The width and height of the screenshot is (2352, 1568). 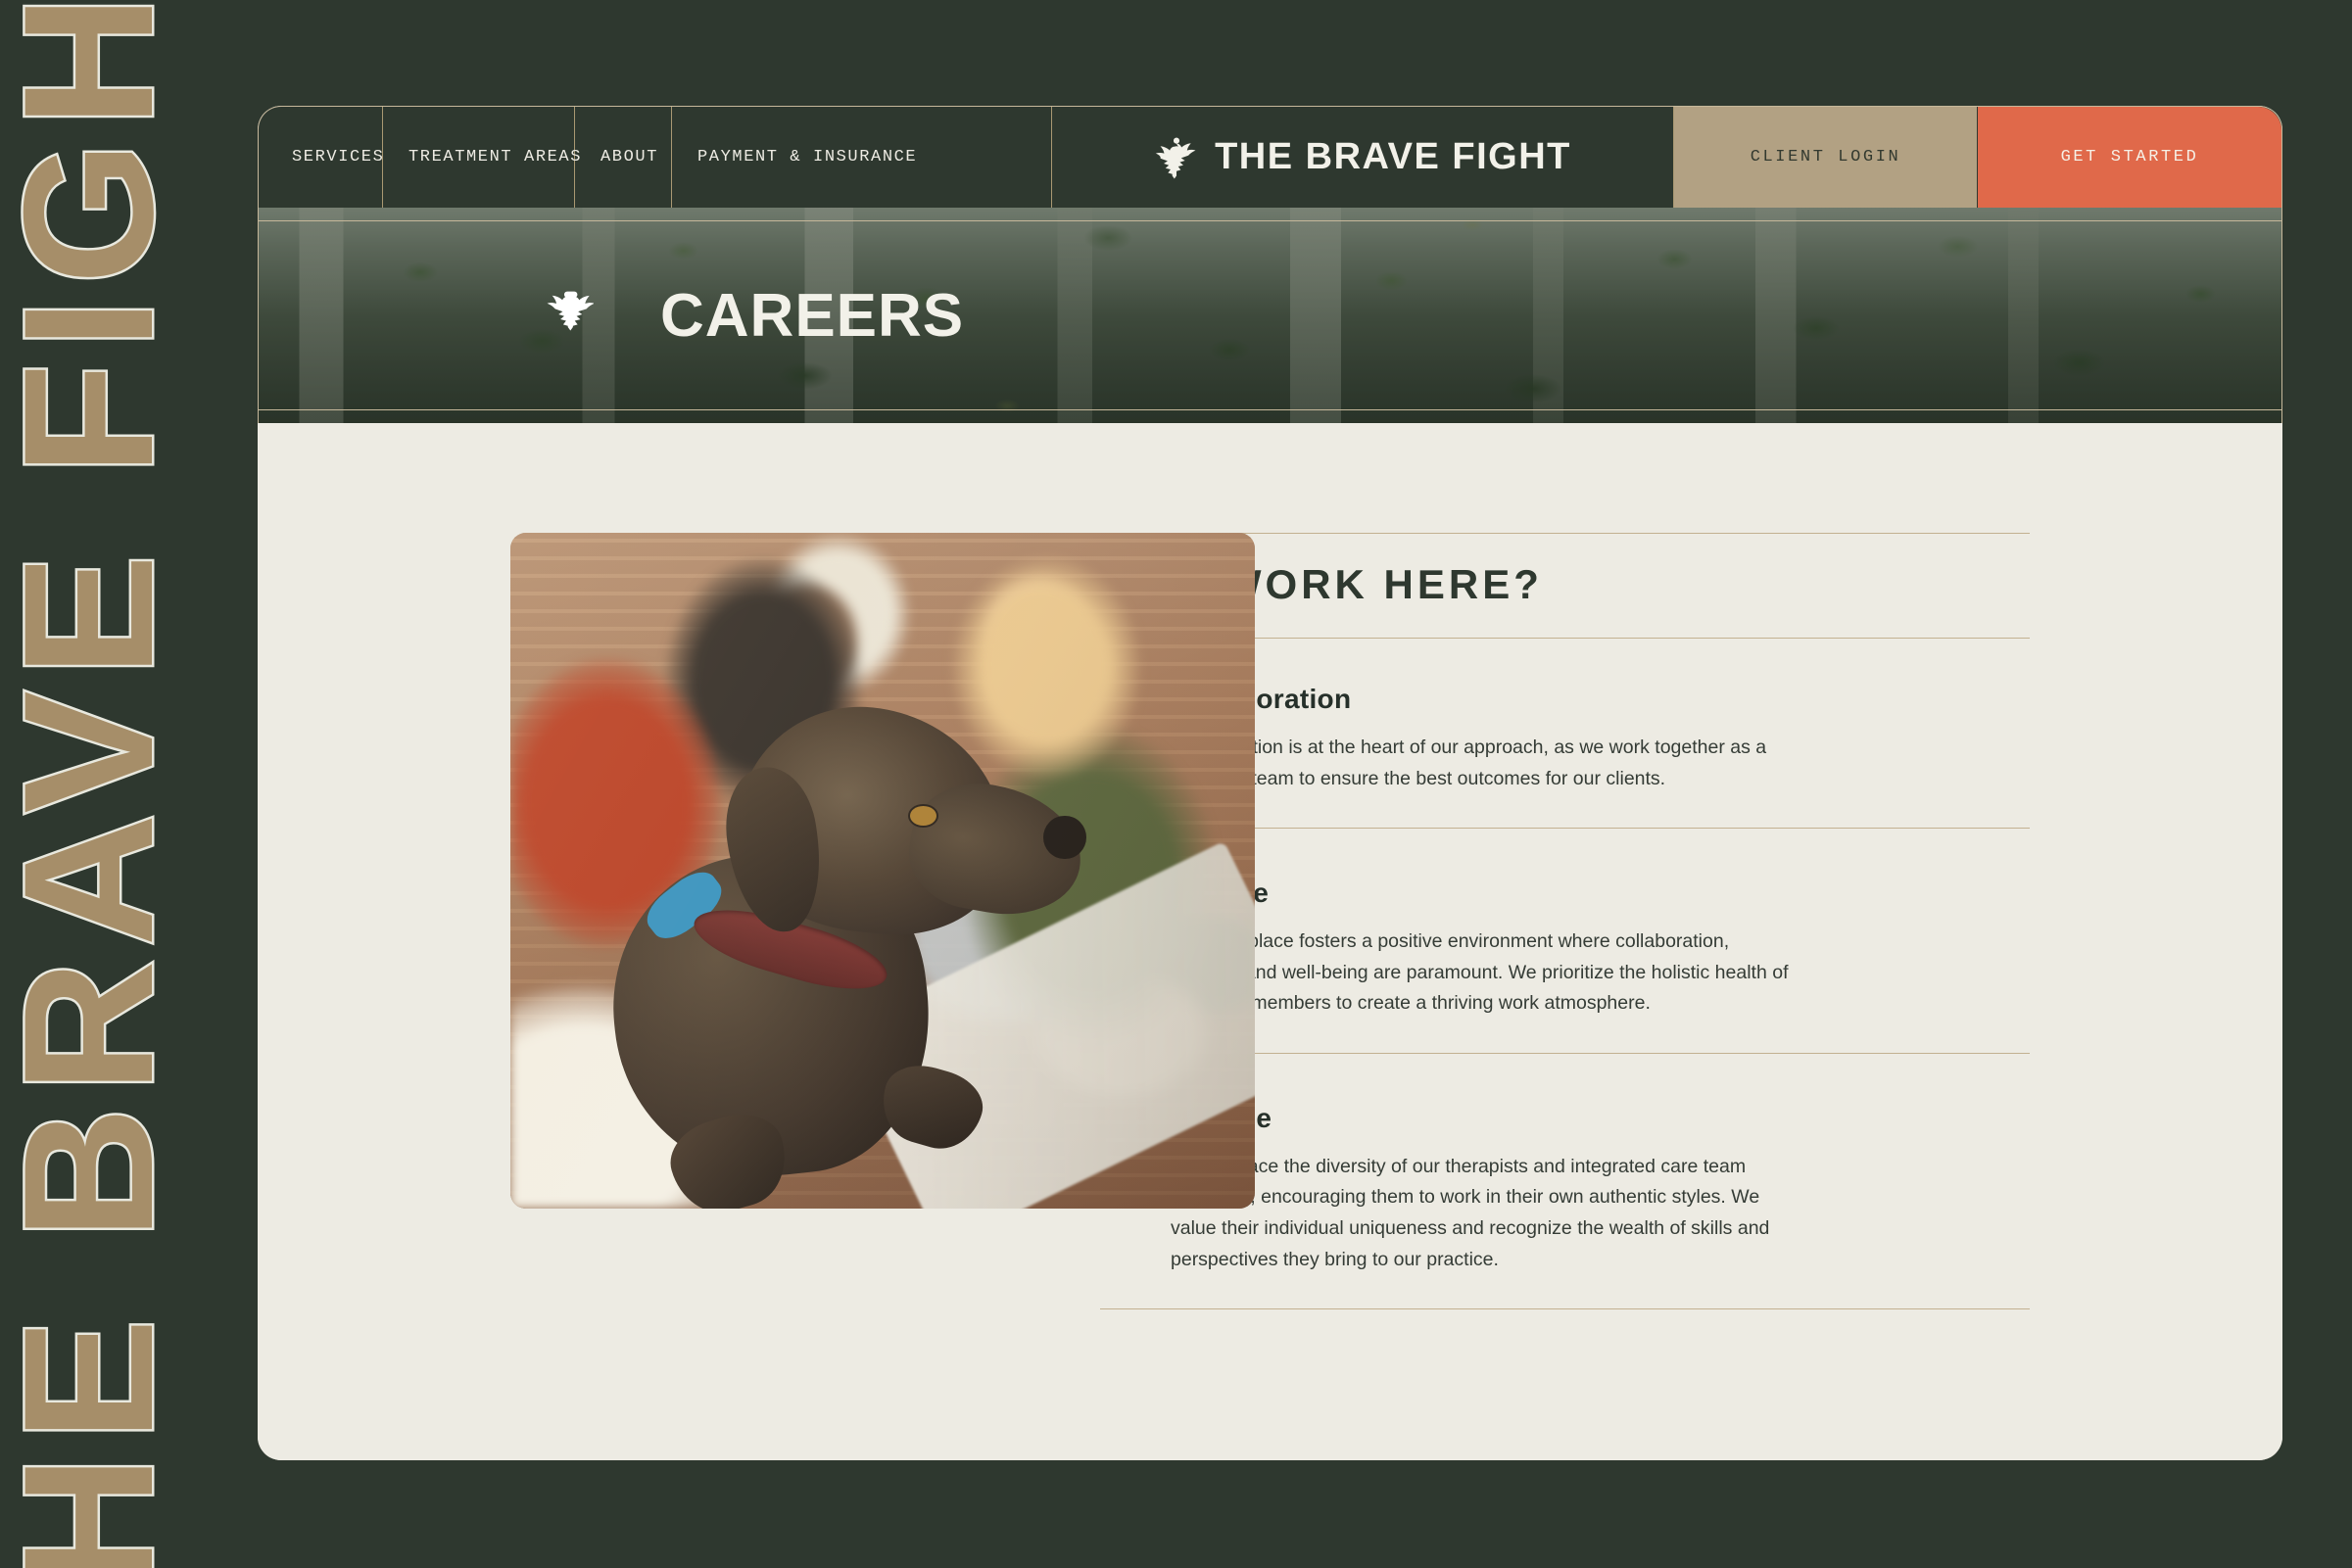 I want to click on nav-link-about: ABOUT, so click(x=623, y=158).